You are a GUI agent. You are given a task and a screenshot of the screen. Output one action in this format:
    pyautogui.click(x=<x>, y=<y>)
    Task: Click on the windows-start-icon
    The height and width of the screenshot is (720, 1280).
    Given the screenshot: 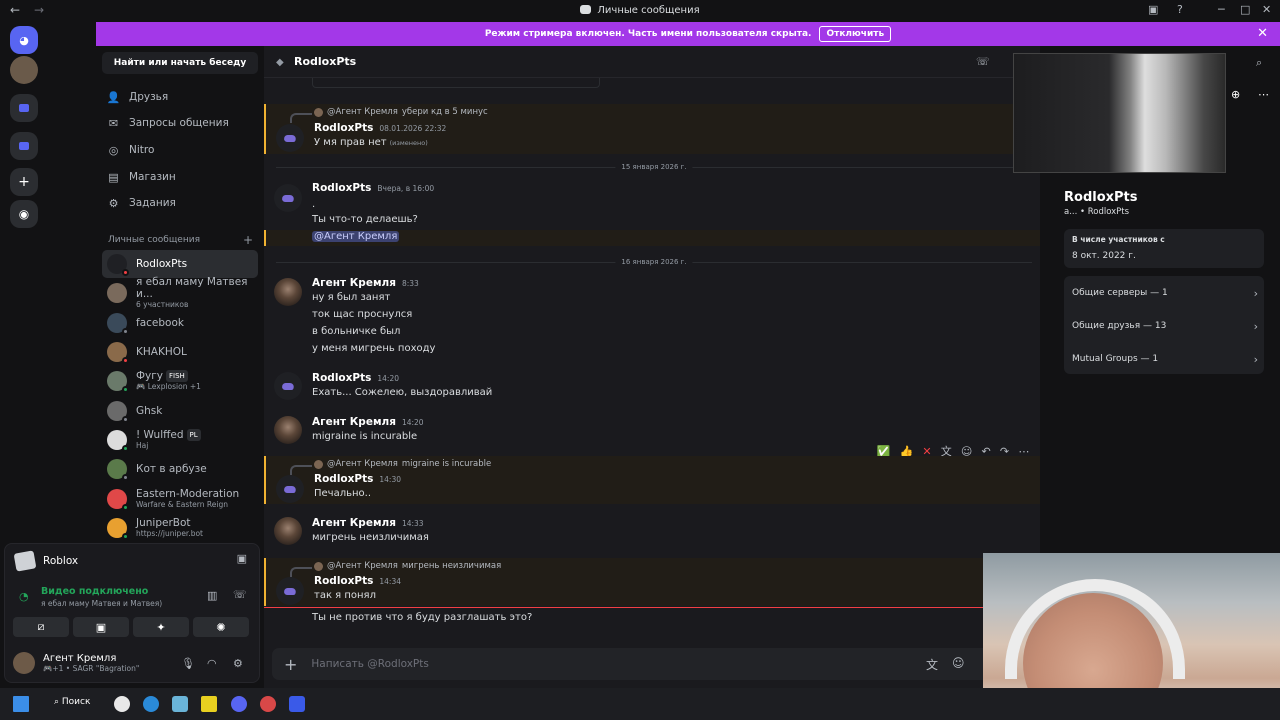 What is the action you would take?
    pyautogui.click(x=21, y=704)
    